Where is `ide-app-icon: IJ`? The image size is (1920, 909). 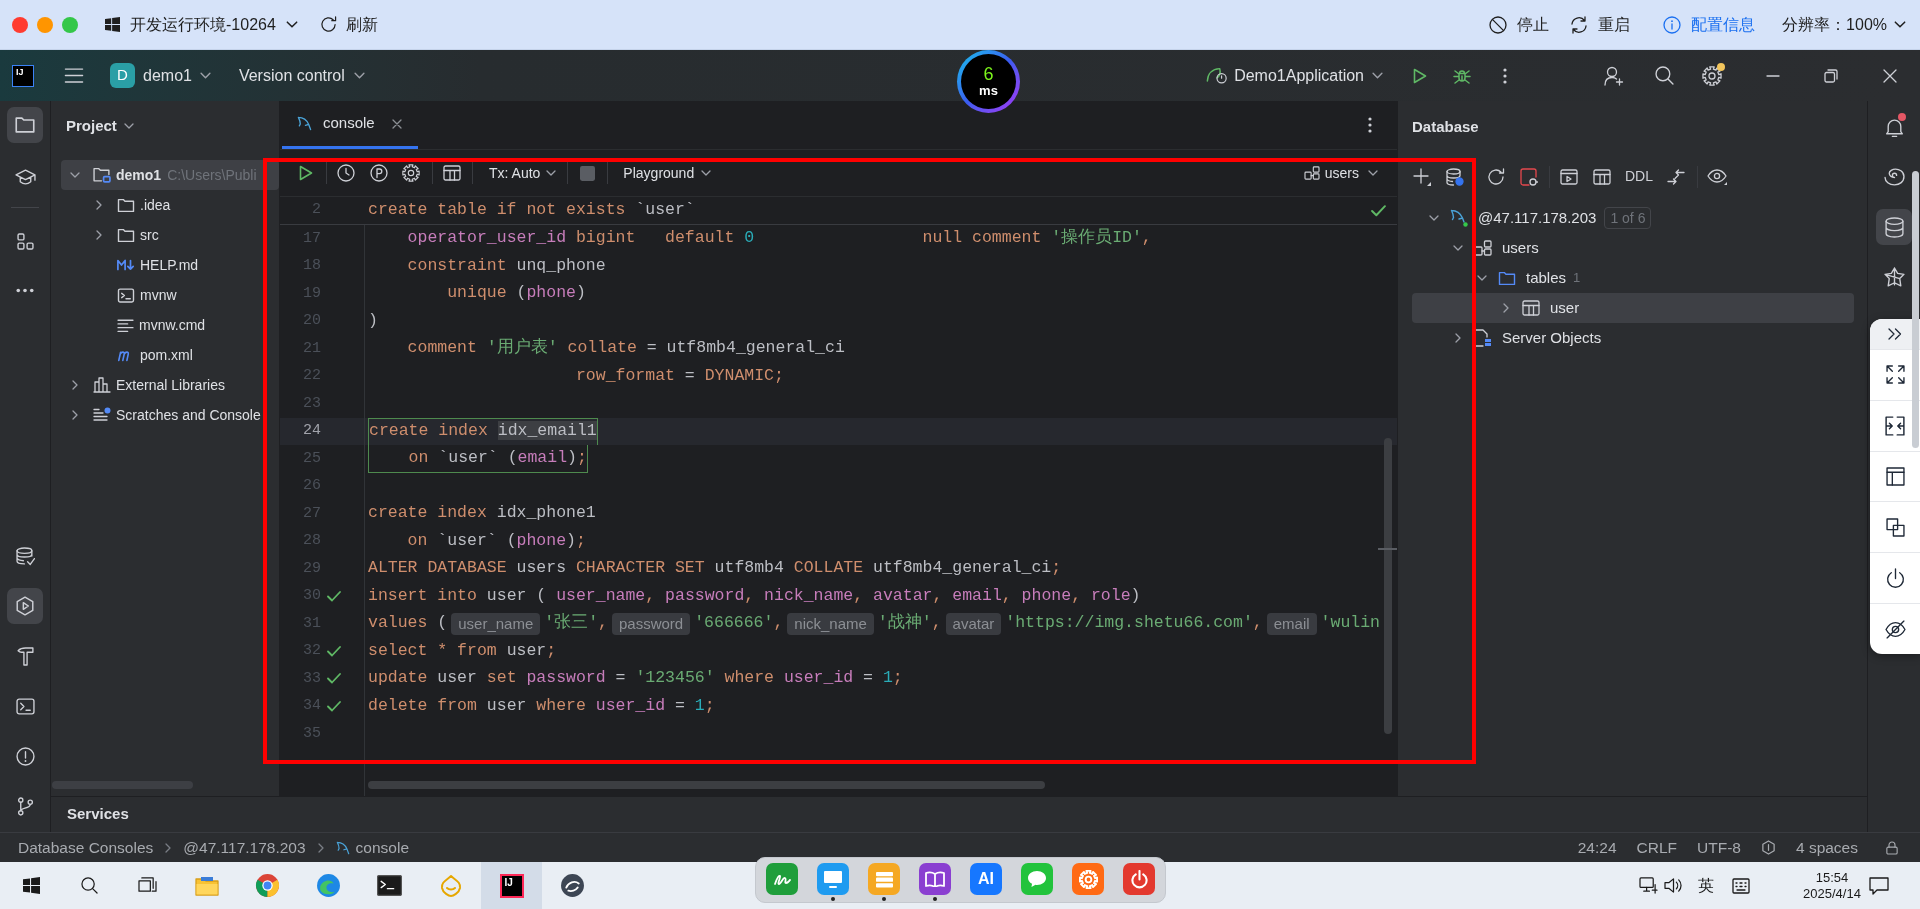 ide-app-icon: IJ is located at coordinates (511, 885).